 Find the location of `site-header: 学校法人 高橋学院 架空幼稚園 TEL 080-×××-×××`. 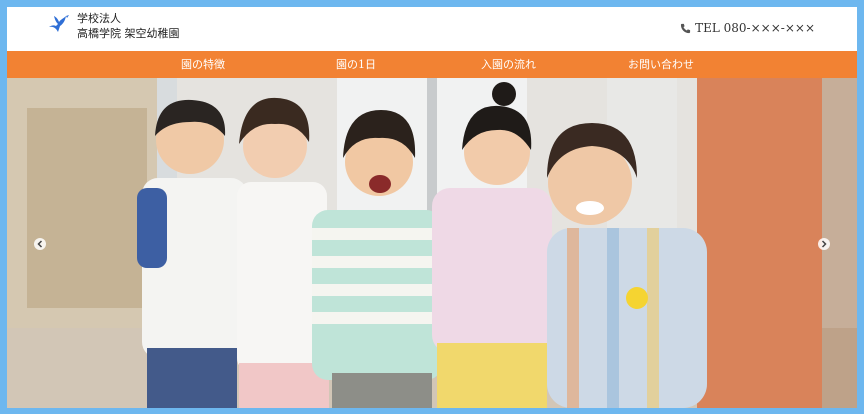

site-header: 学校法人 高橋学院 架空幼稚園 TEL 080-×××-××× is located at coordinates (432, 29).